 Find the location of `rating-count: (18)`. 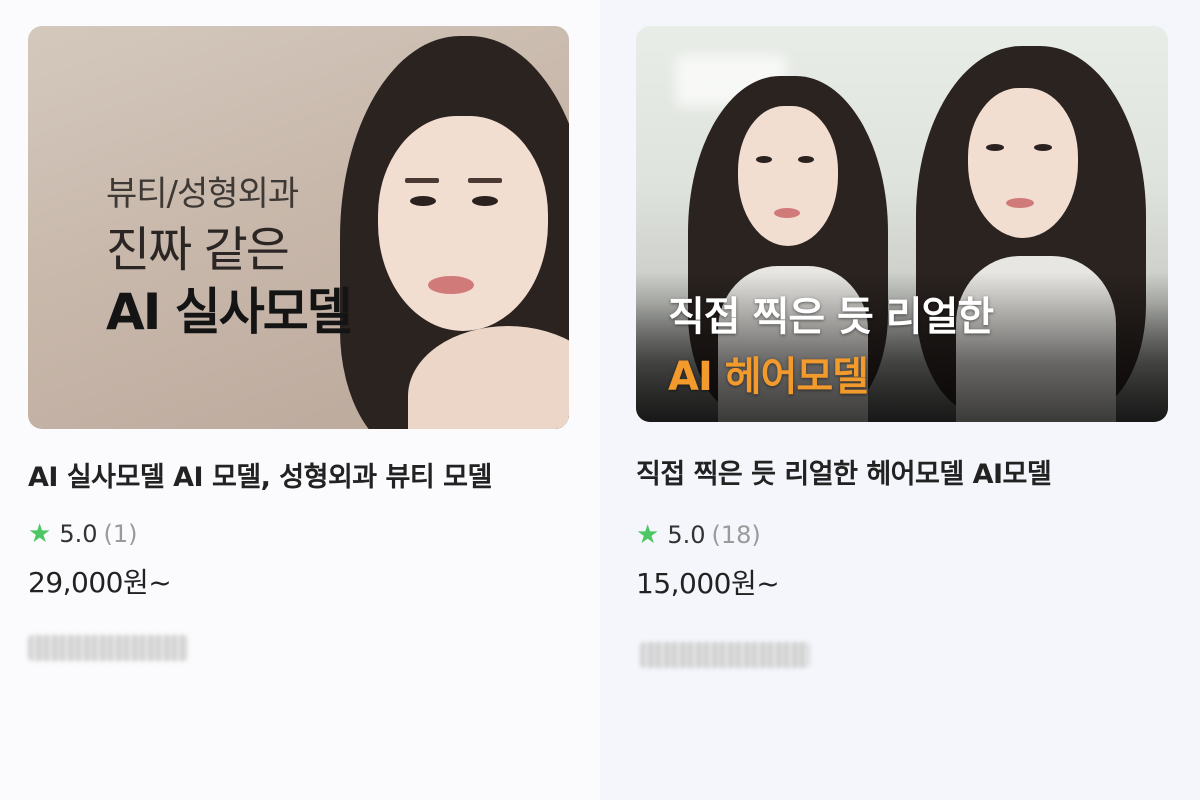

rating-count: (18) is located at coordinates (736, 535).